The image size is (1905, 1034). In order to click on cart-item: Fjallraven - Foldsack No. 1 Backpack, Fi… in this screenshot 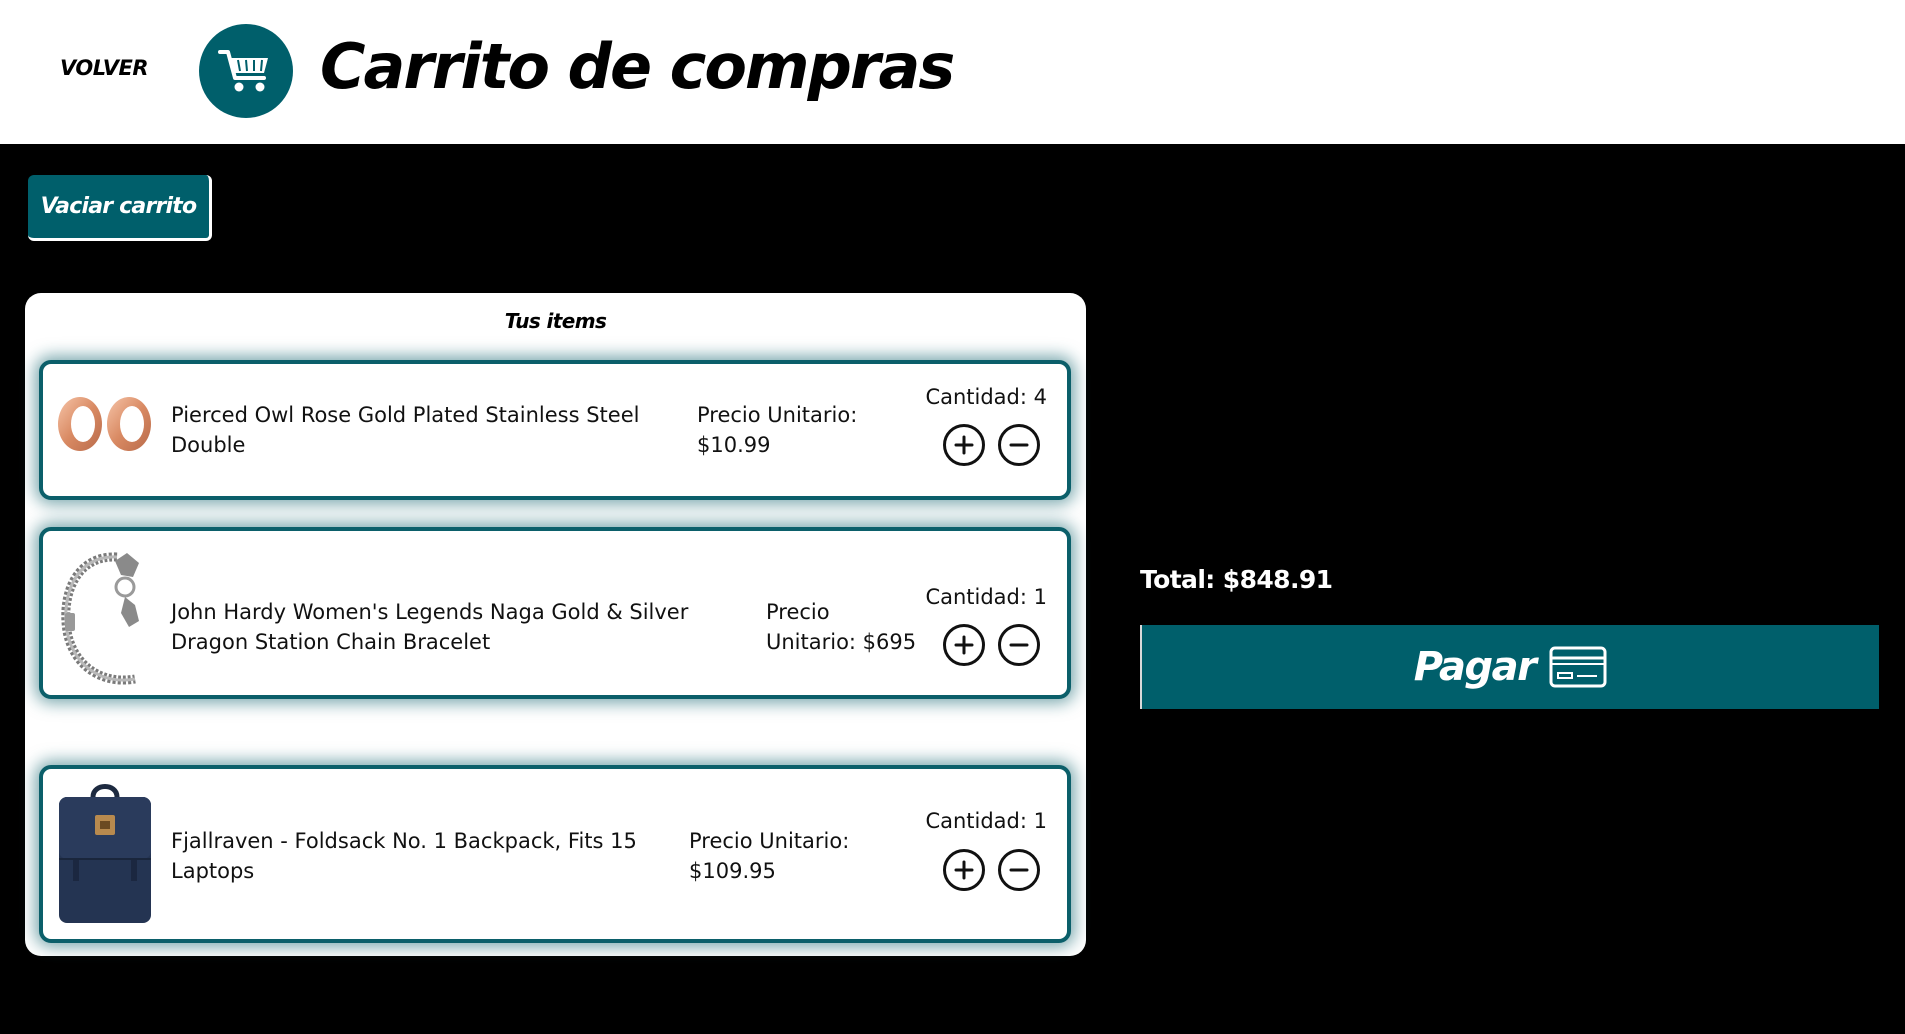, I will do `click(555, 854)`.